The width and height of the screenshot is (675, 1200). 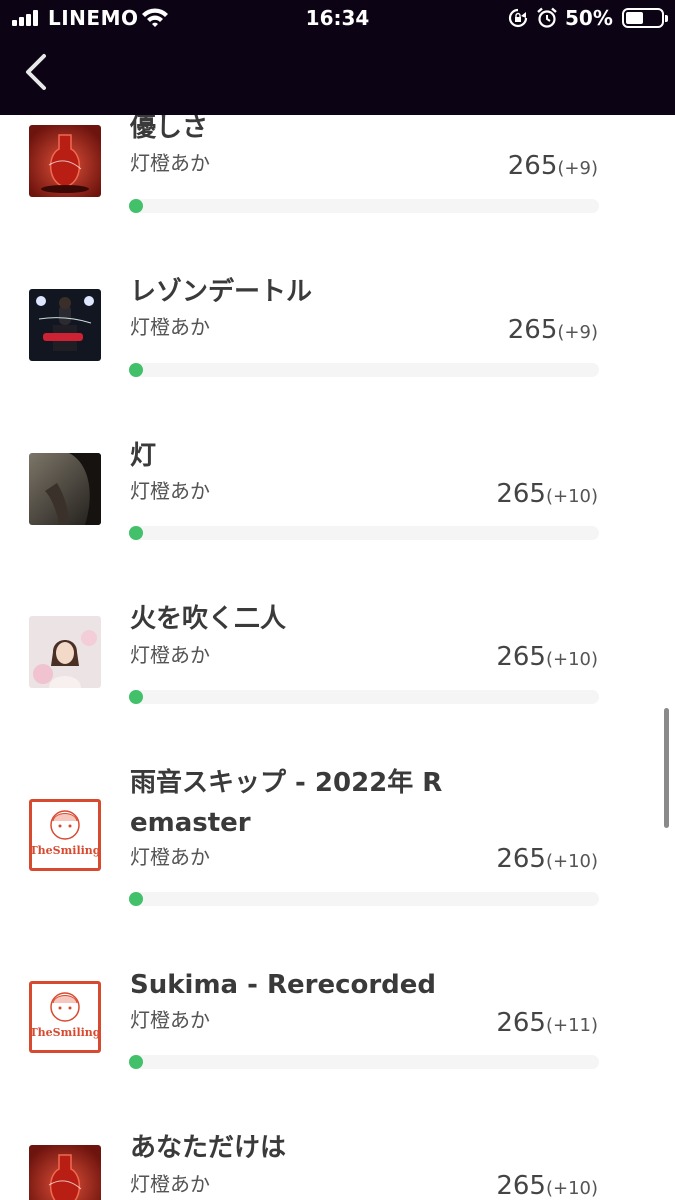 What do you see at coordinates (634, 18) in the screenshot?
I see `battery-level-fill` at bounding box center [634, 18].